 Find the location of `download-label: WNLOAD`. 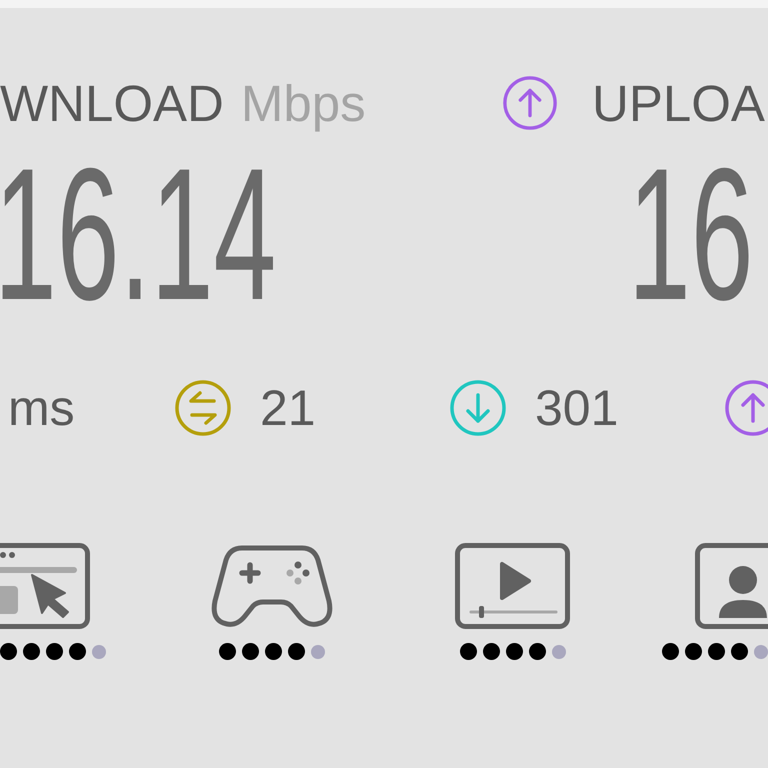

download-label: WNLOAD is located at coordinates (112, 103).